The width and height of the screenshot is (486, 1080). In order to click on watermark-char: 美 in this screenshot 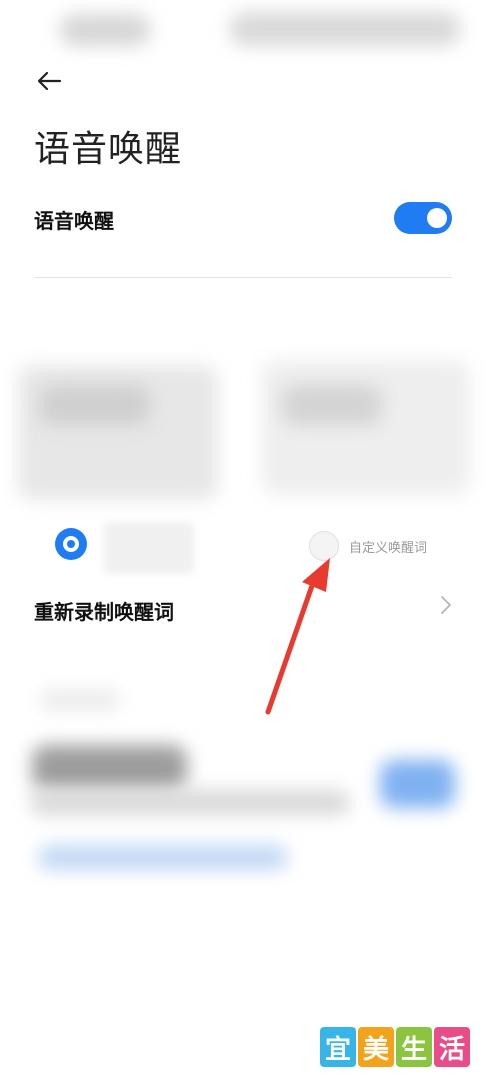, I will do `click(376, 1047)`.